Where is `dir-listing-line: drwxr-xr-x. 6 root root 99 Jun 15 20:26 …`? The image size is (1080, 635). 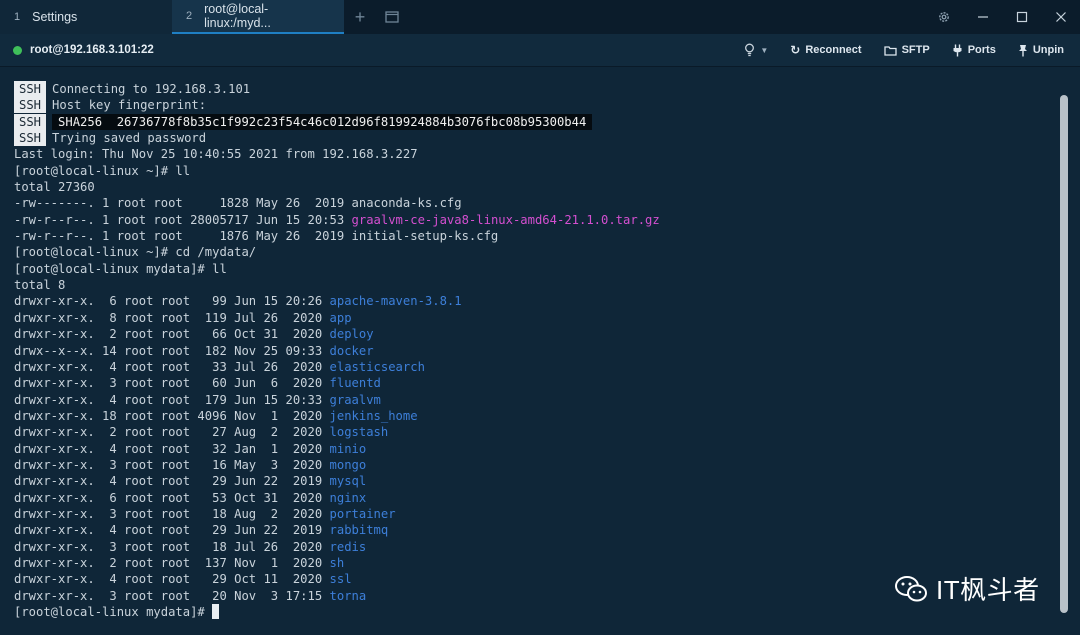 dir-listing-line: drwxr-xr-x. 6 root root 99 Jun 15 20:26 … is located at coordinates (534, 301).